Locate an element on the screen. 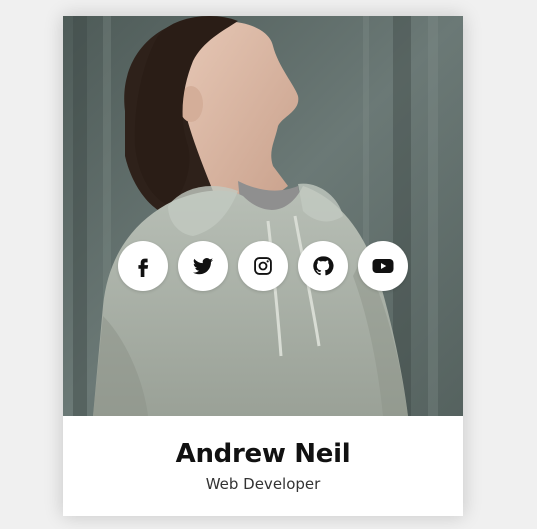  github-icon is located at coordinates (323, 266).